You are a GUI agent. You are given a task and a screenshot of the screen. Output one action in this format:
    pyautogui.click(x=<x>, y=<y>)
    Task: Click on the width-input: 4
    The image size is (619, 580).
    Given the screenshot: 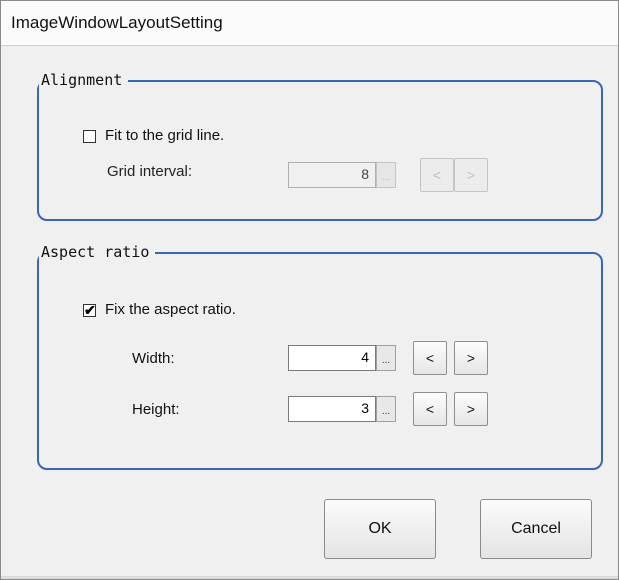 What is the action you would take?
    pyautogui.click(x=332, y=358)
    